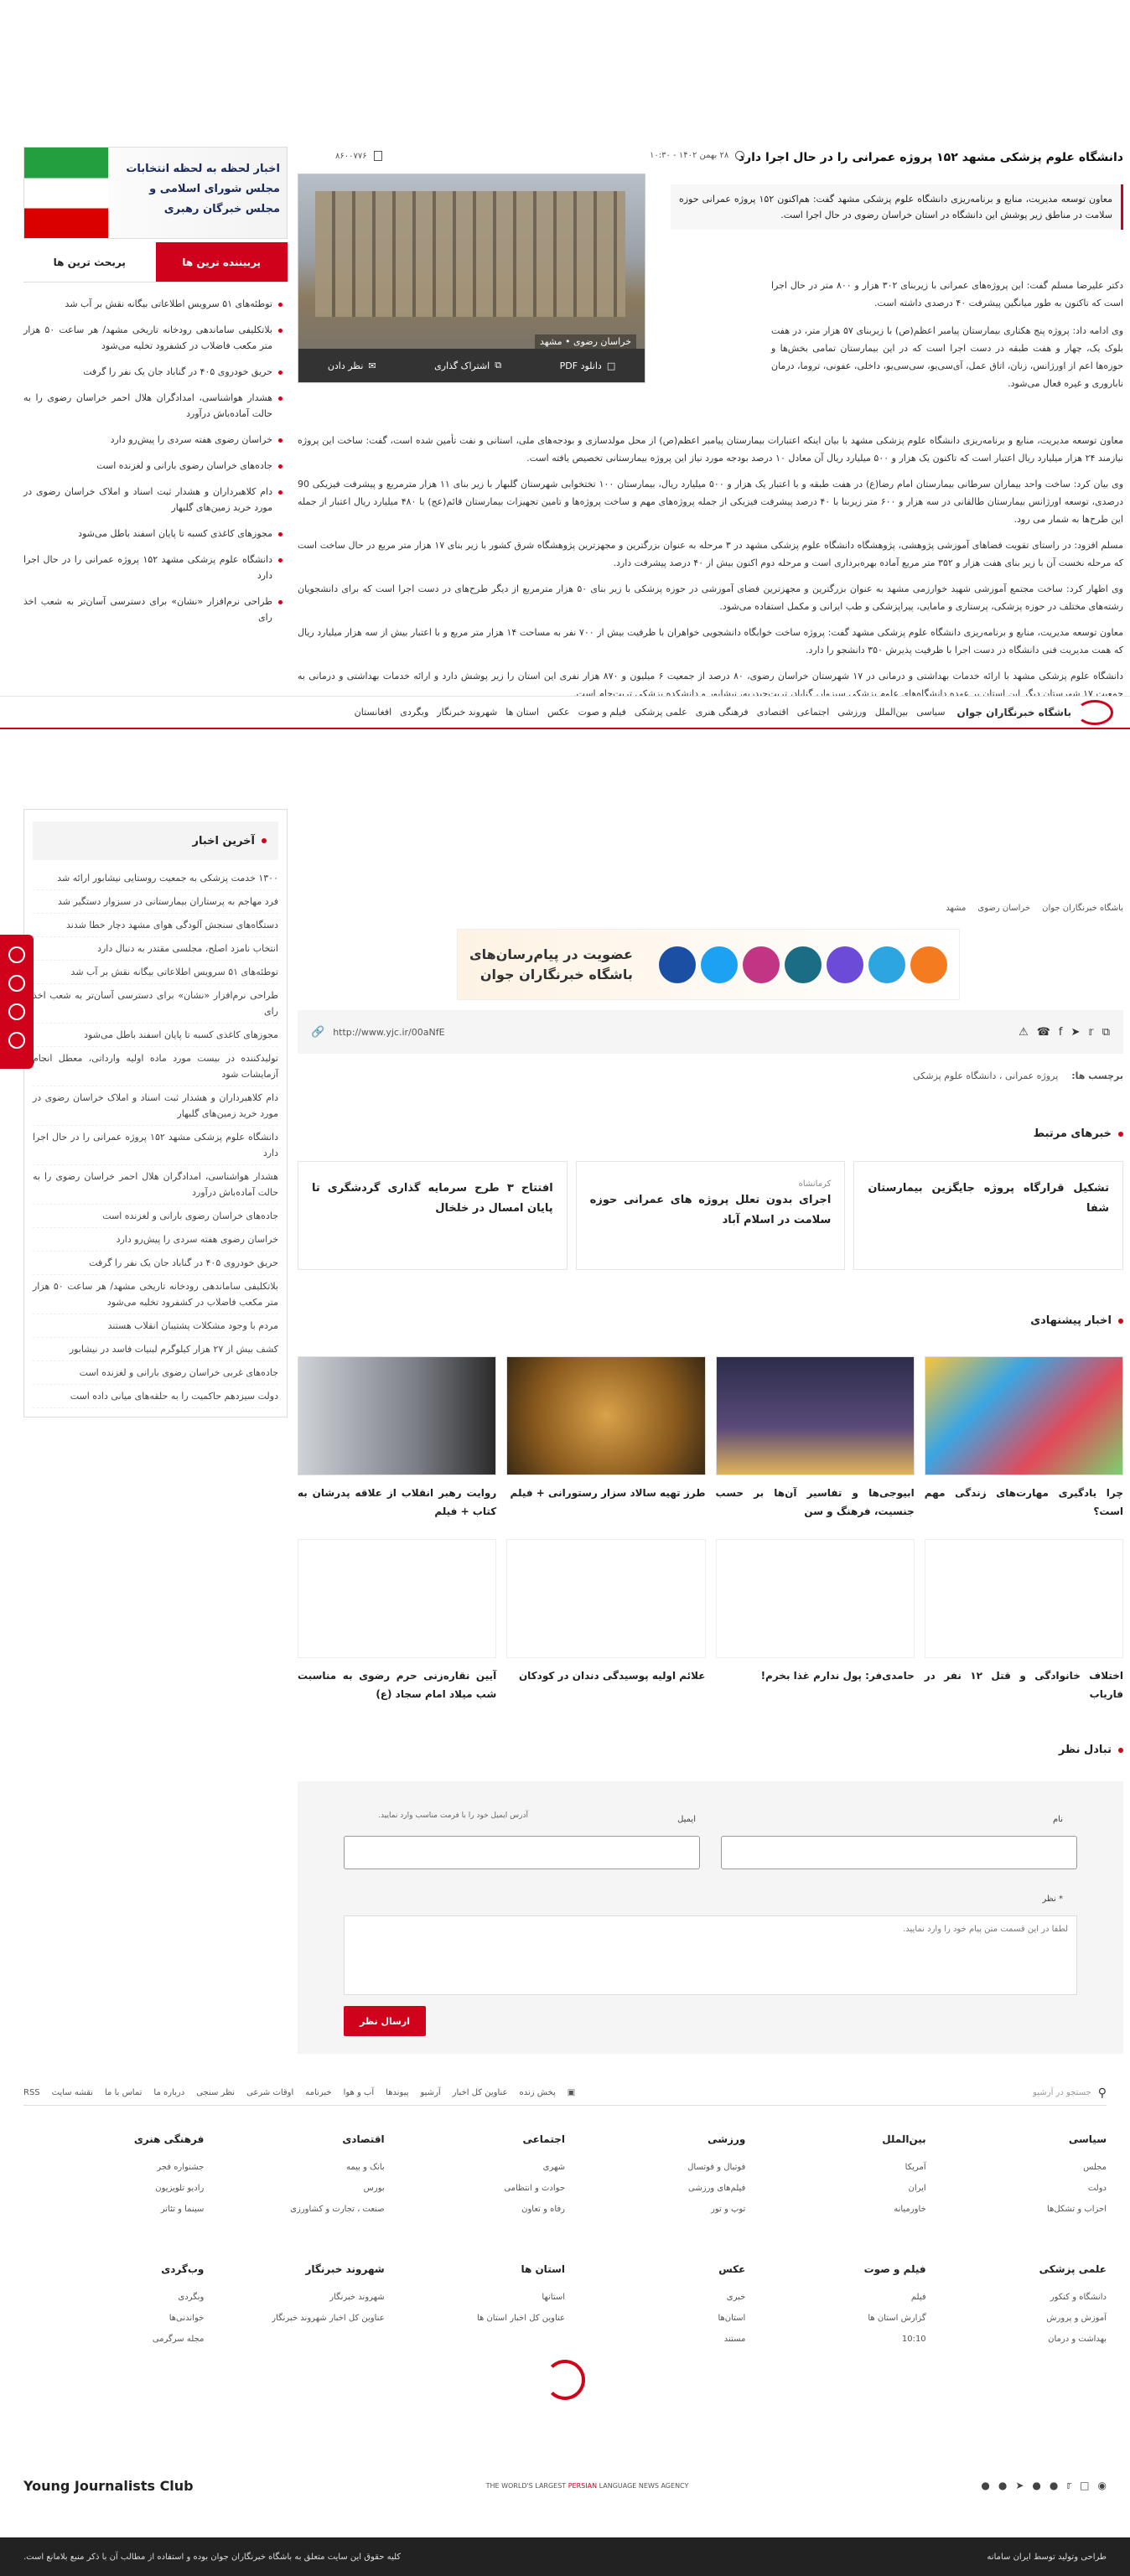  I want to click on nav-item: سیاسی, so click(930, 712).